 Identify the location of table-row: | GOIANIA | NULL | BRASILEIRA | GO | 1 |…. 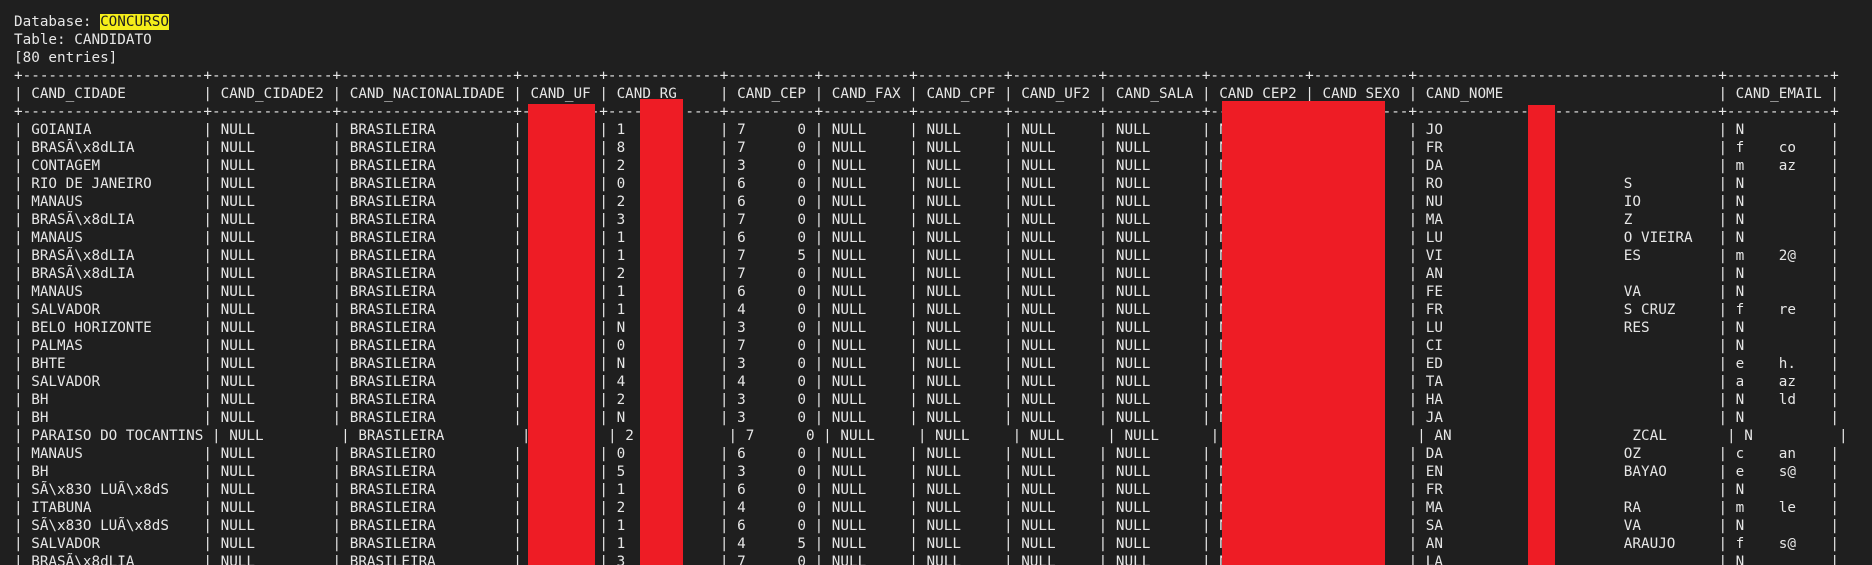
(931, 130).